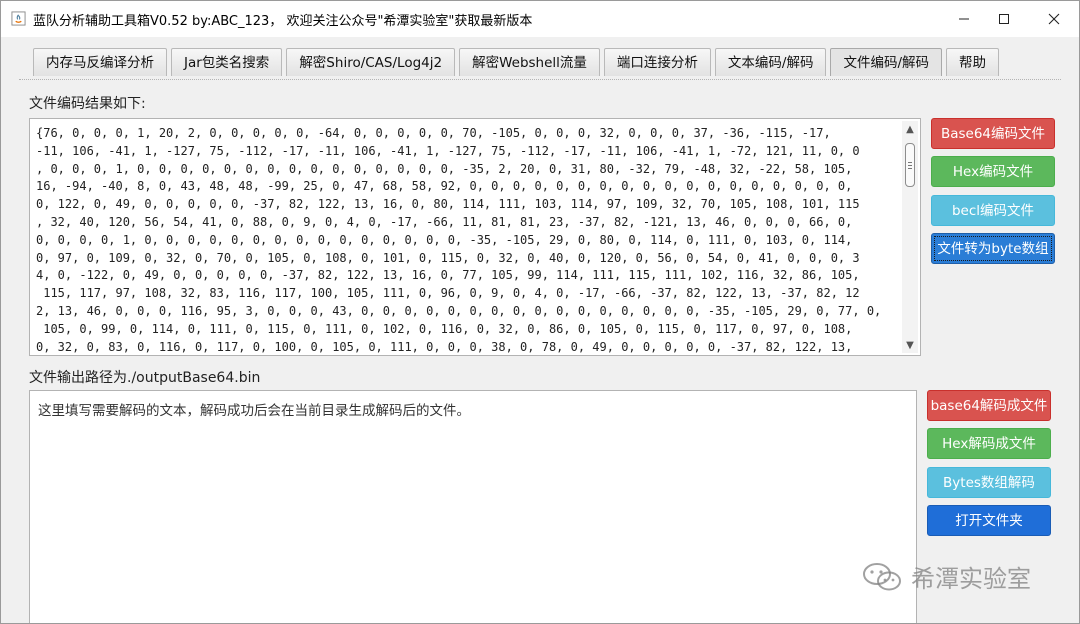 This screenshot has height=624, width=1080. What do you see at coordinates (18, 18) in the screenshot?
I see `java-app-icon` at bounding box center [18, 18].